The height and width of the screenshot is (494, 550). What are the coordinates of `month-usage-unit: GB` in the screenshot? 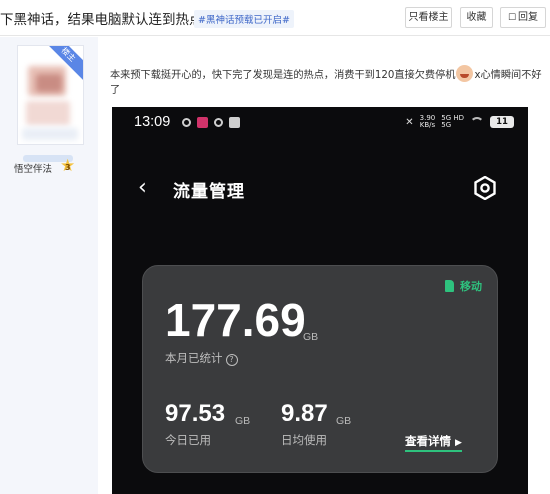 It's located at (311, 337).